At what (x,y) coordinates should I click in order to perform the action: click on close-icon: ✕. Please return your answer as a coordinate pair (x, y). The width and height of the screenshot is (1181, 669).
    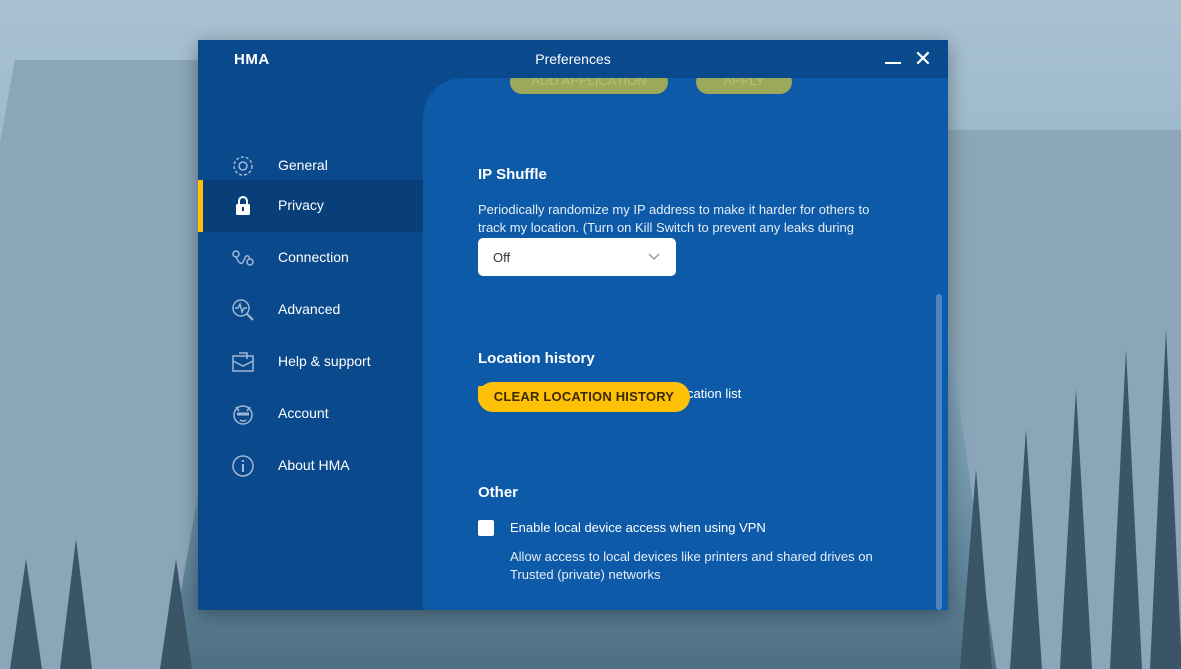
    Looking at the image, I should click on (923, 58).